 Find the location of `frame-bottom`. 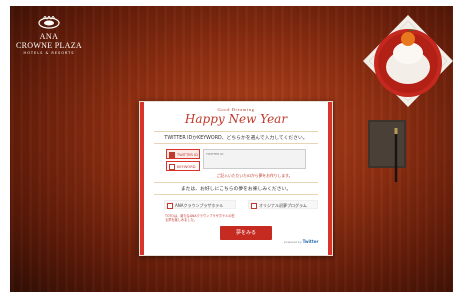

frame-bottom is located at coordinates (231, 295).